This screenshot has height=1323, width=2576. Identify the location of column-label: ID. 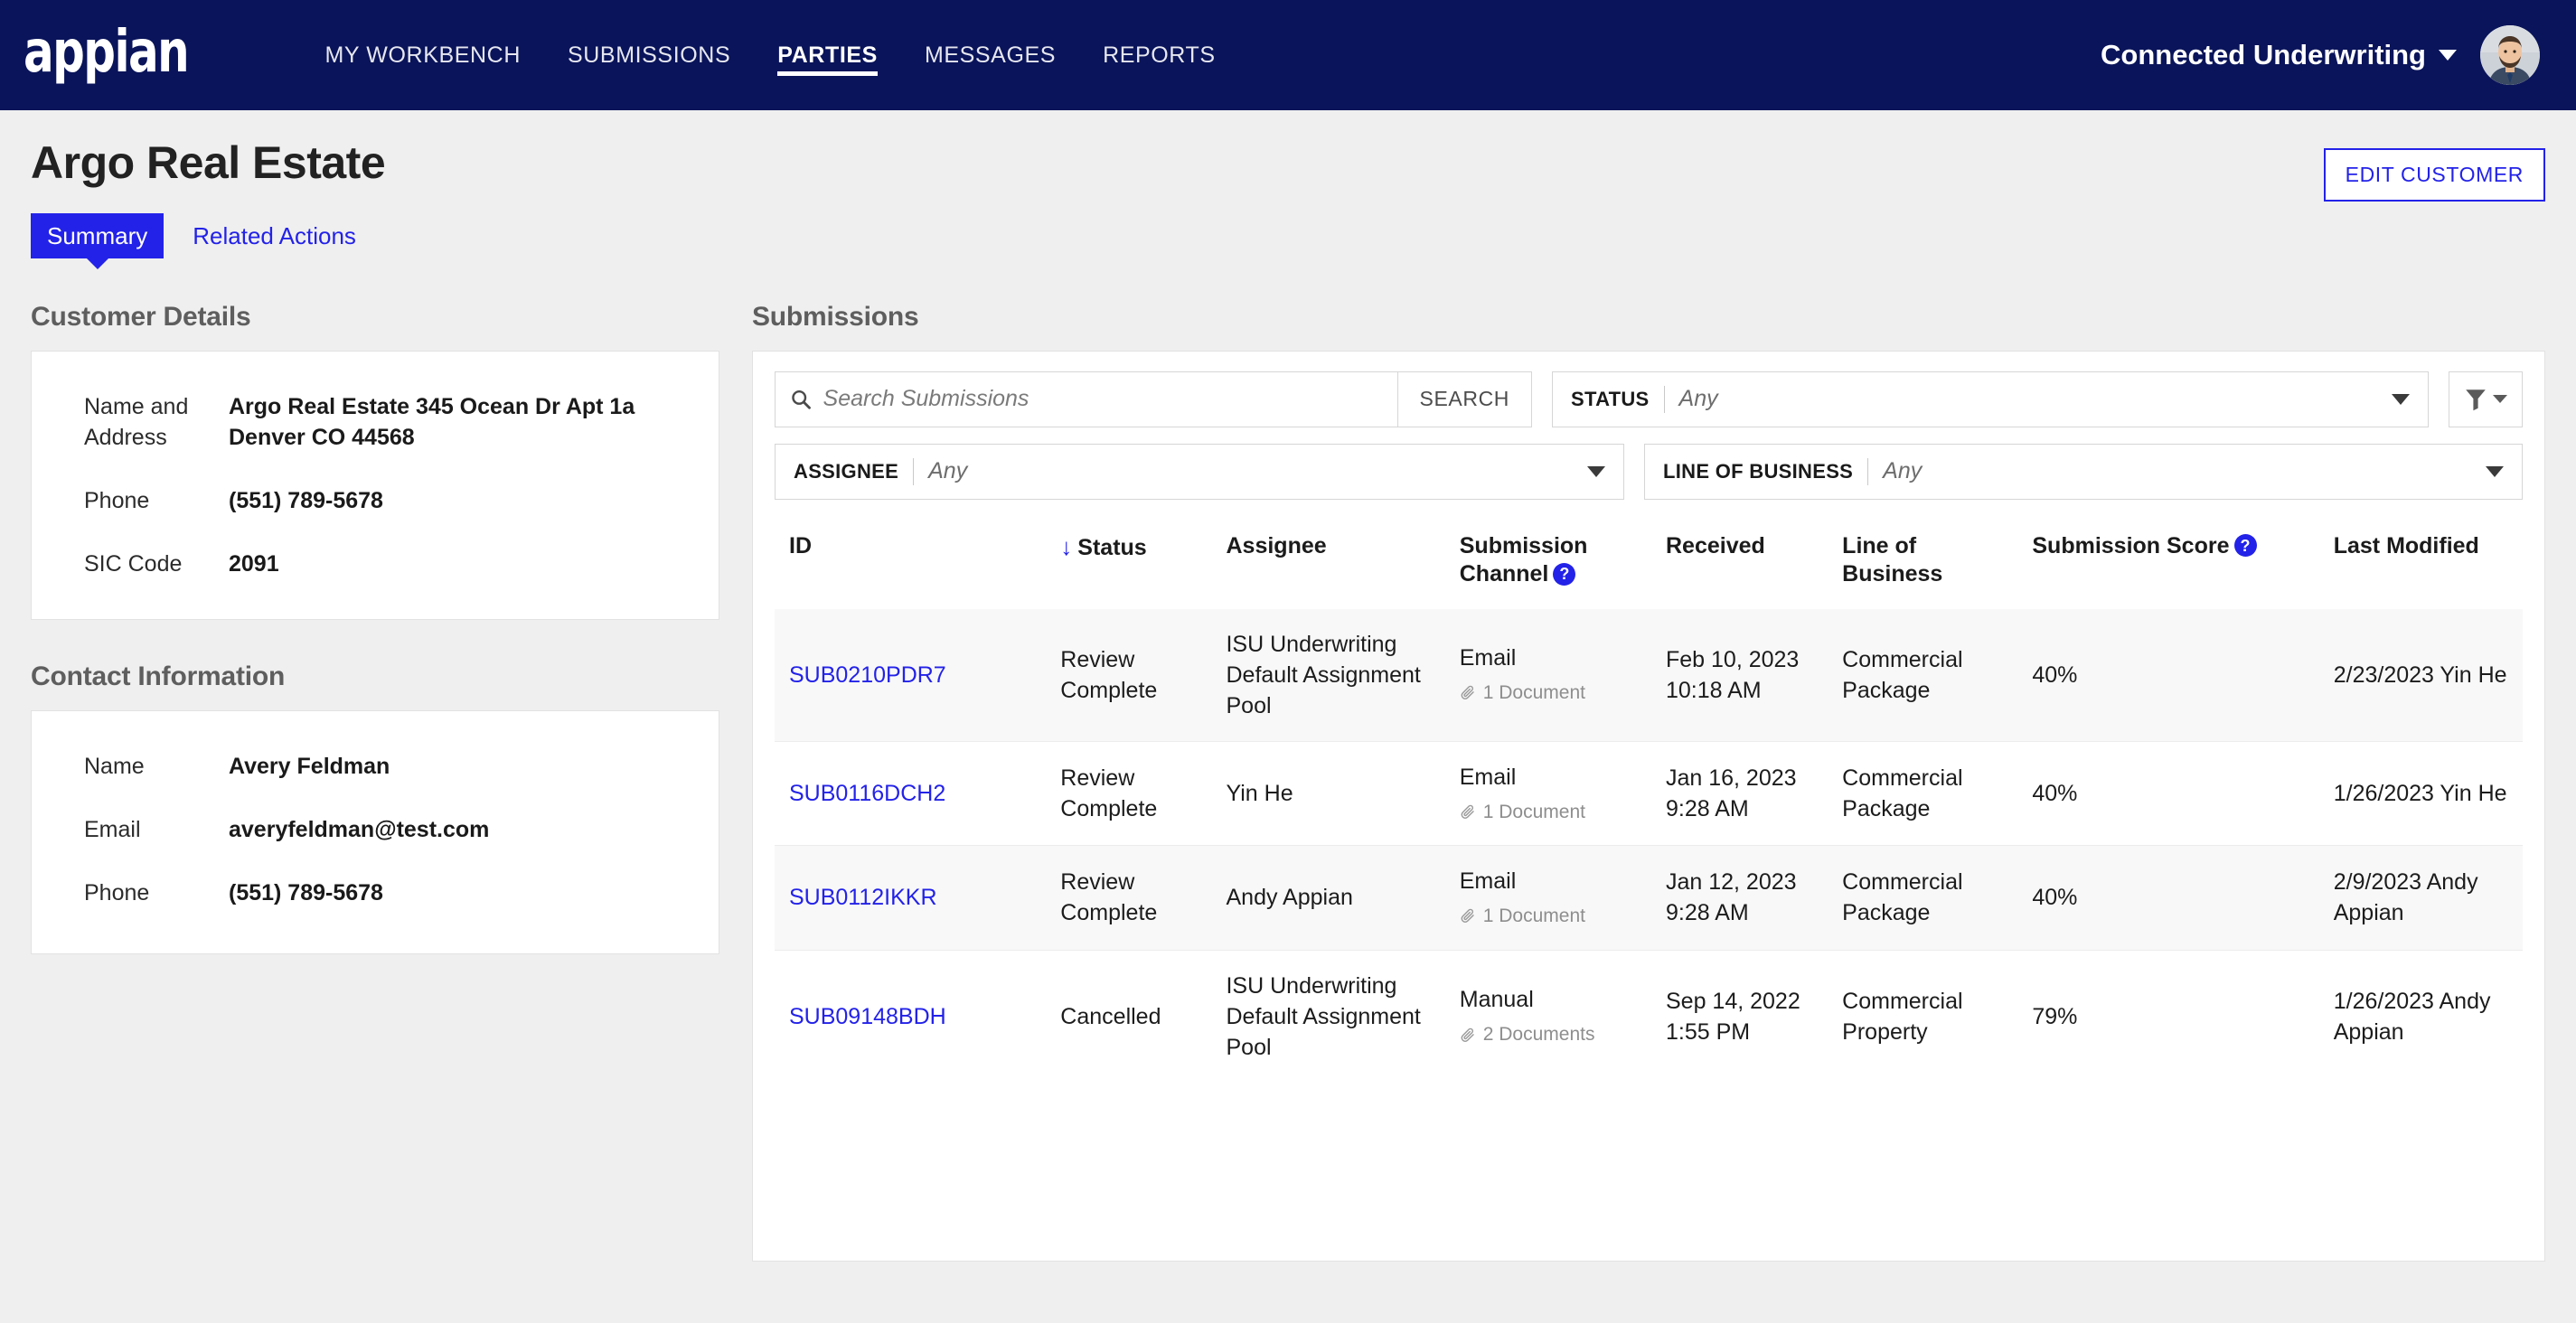
(800, 545).